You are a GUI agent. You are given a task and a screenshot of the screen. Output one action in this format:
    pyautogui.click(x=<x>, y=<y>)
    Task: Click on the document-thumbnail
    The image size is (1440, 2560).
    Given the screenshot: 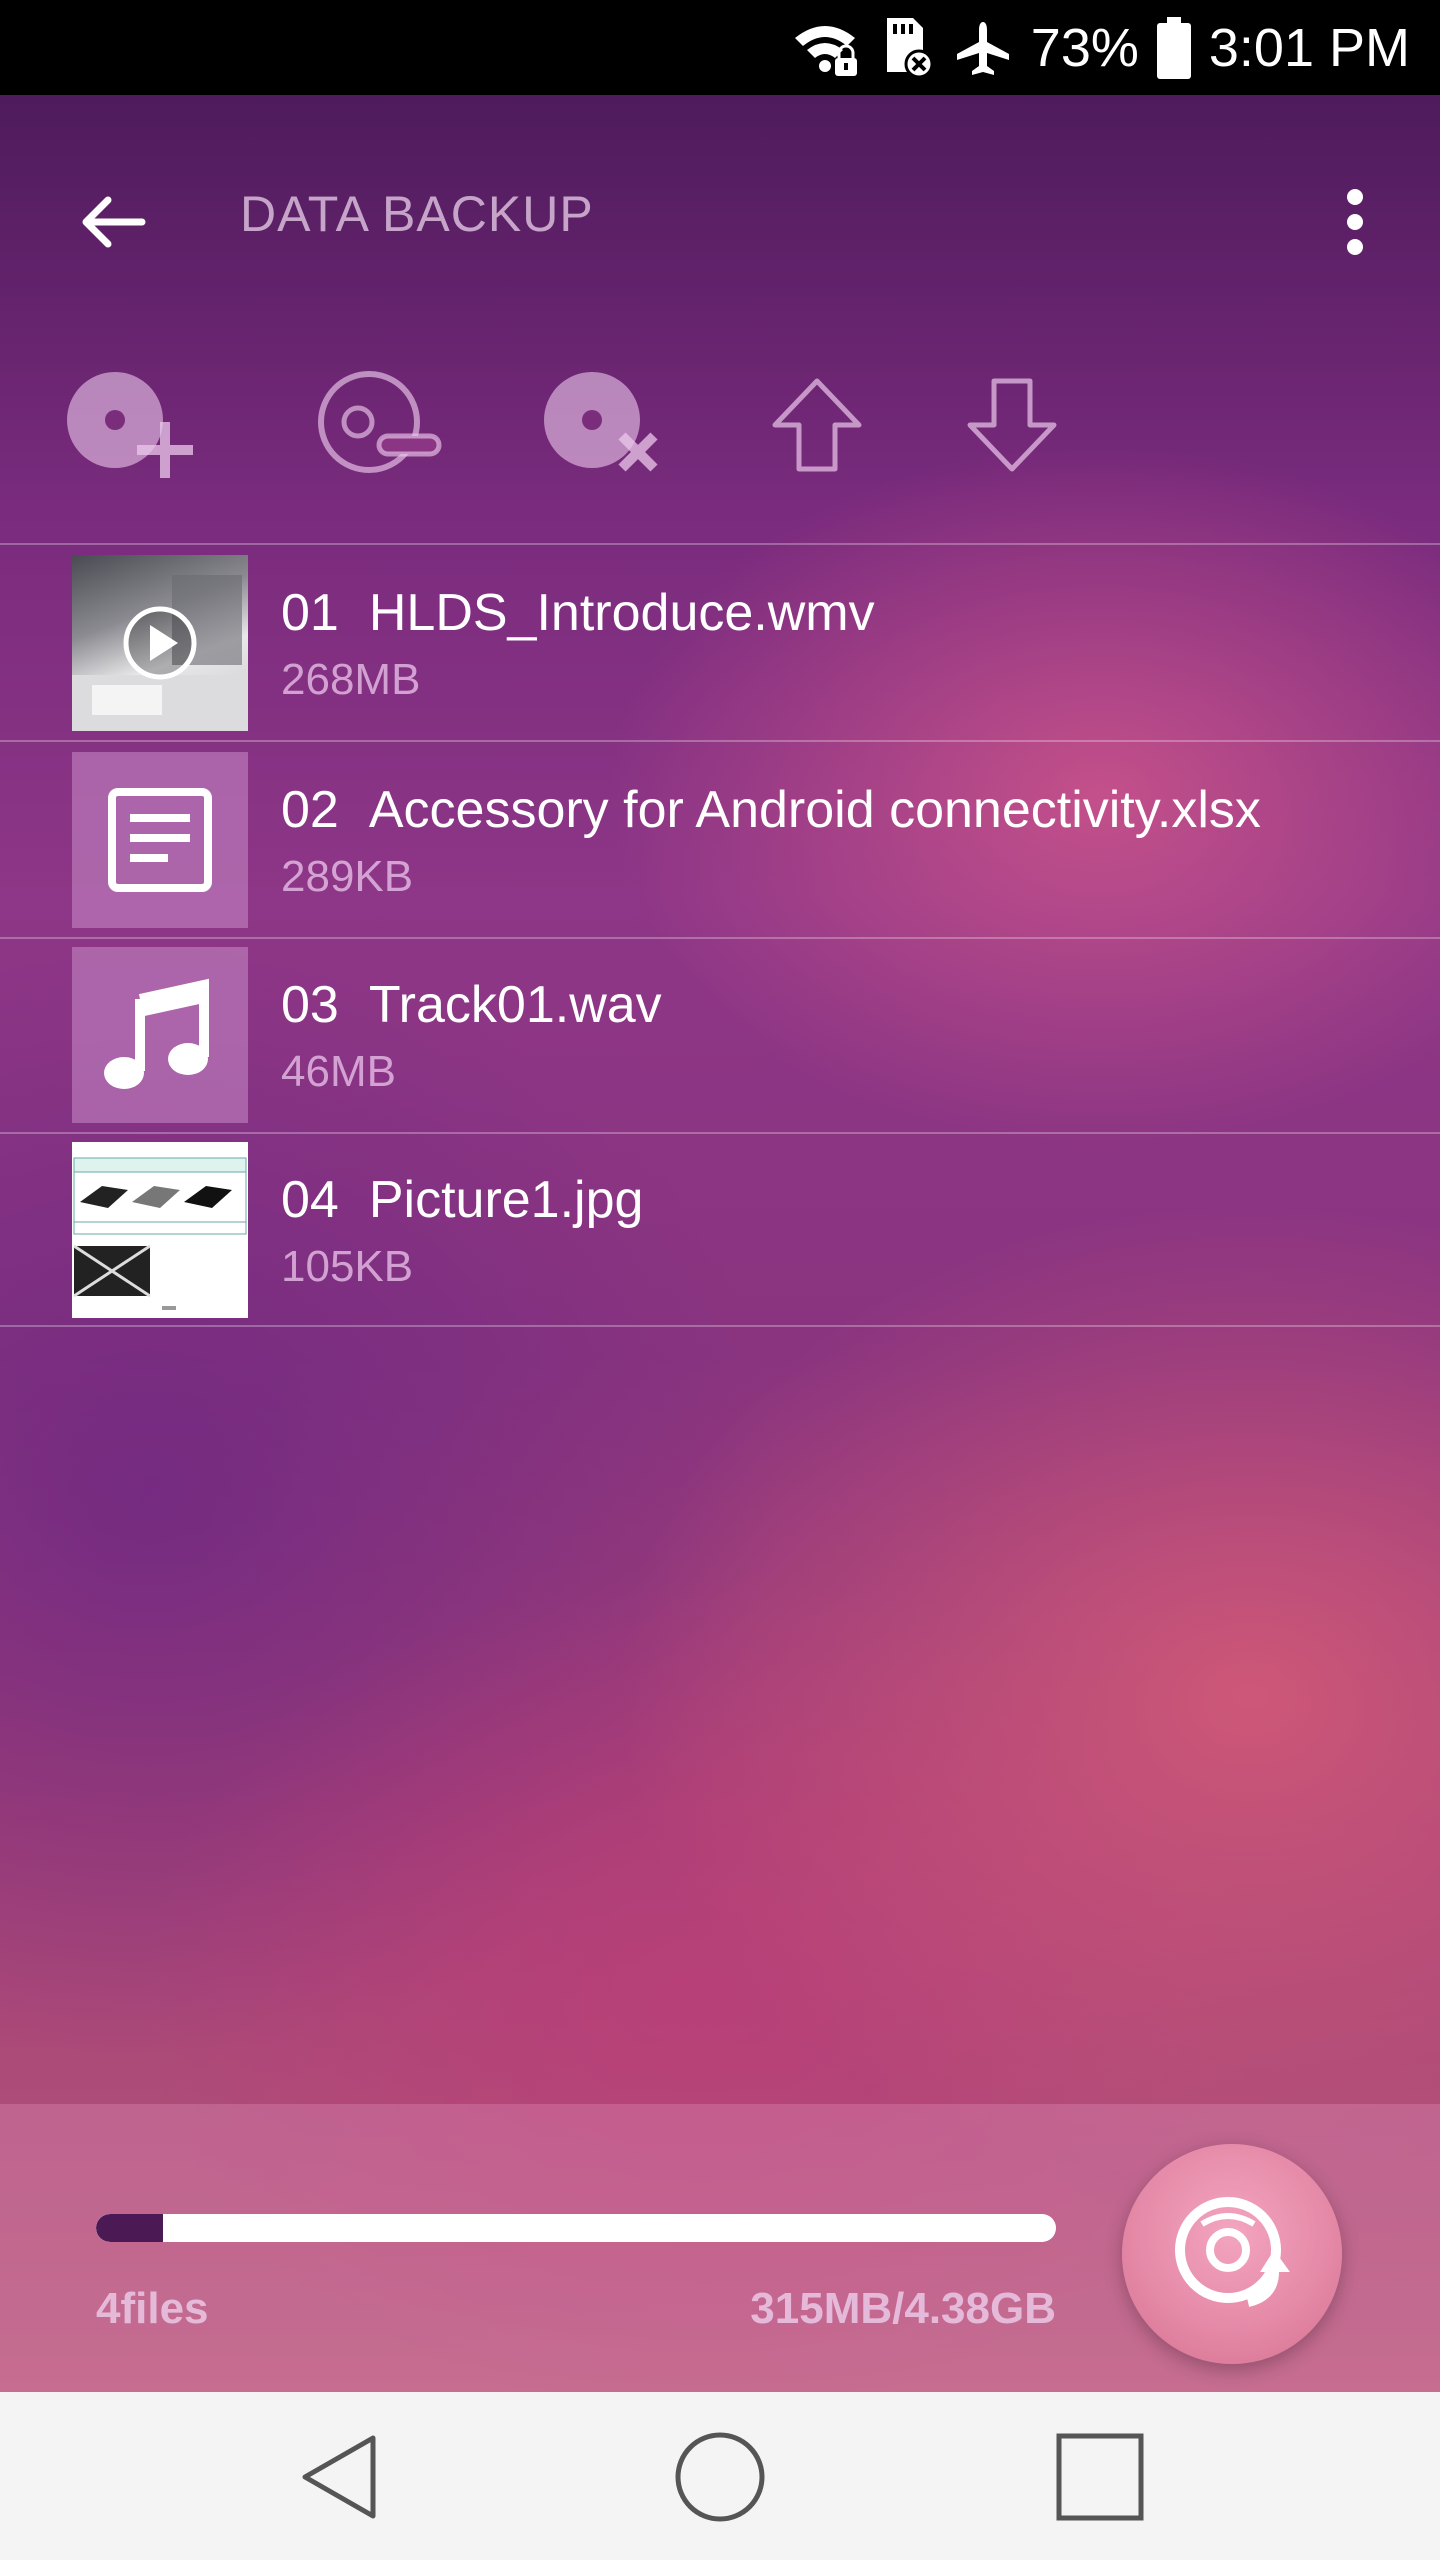 What is the action you would take?
    pyautogui.click(x=160, y=840)
    